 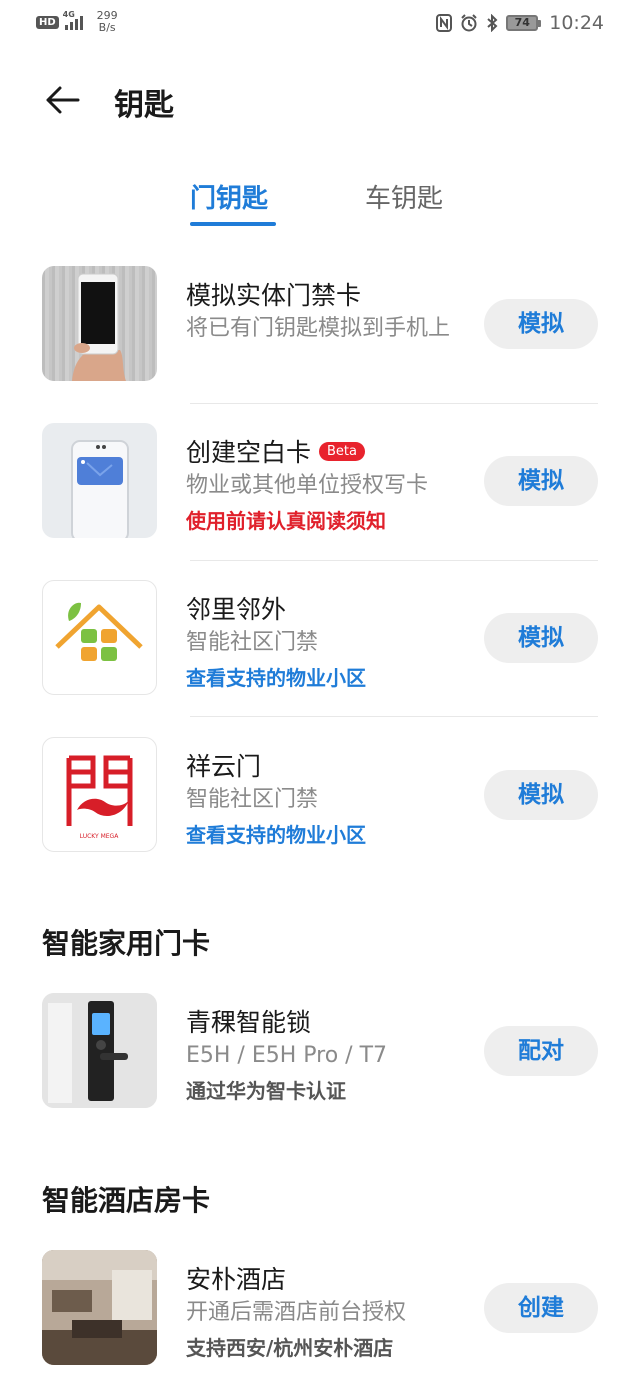 I want to click on tab-door-keys: 门钥匙, so click(x=229, y=196).